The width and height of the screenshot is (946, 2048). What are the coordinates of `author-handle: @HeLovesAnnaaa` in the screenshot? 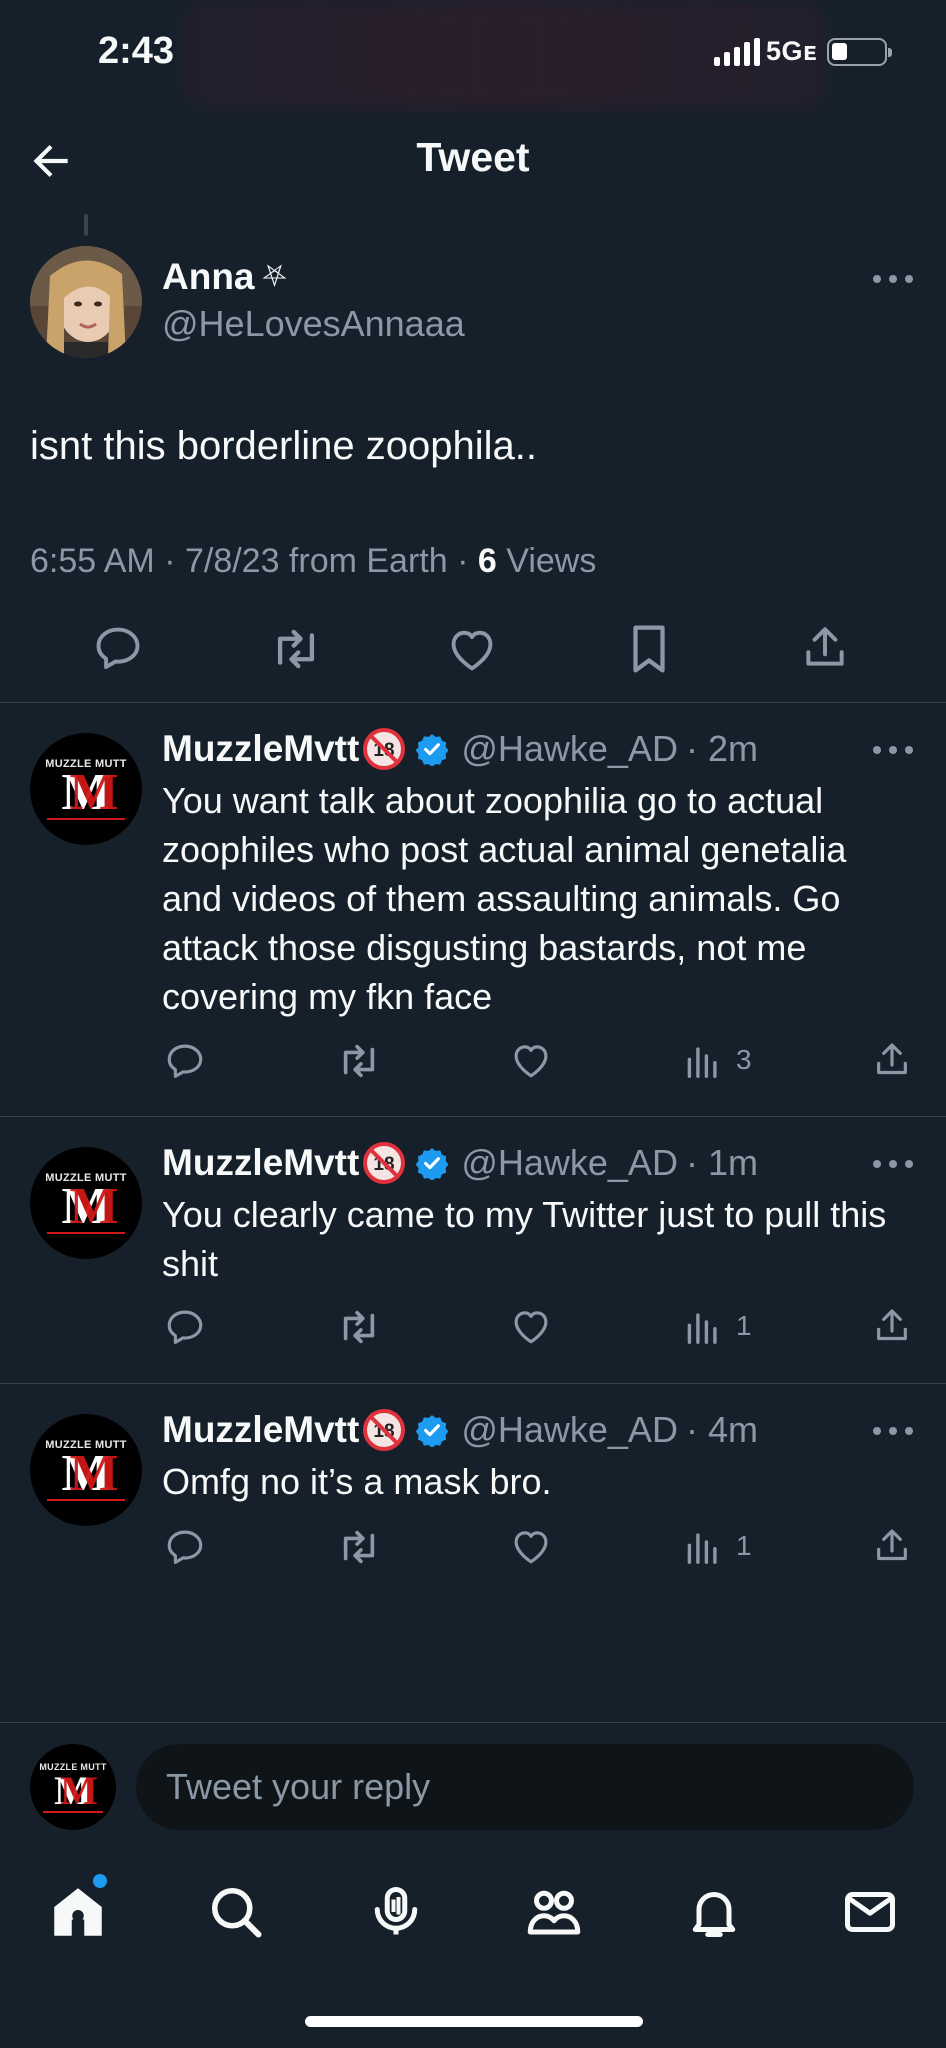 It's located at (313, 324).